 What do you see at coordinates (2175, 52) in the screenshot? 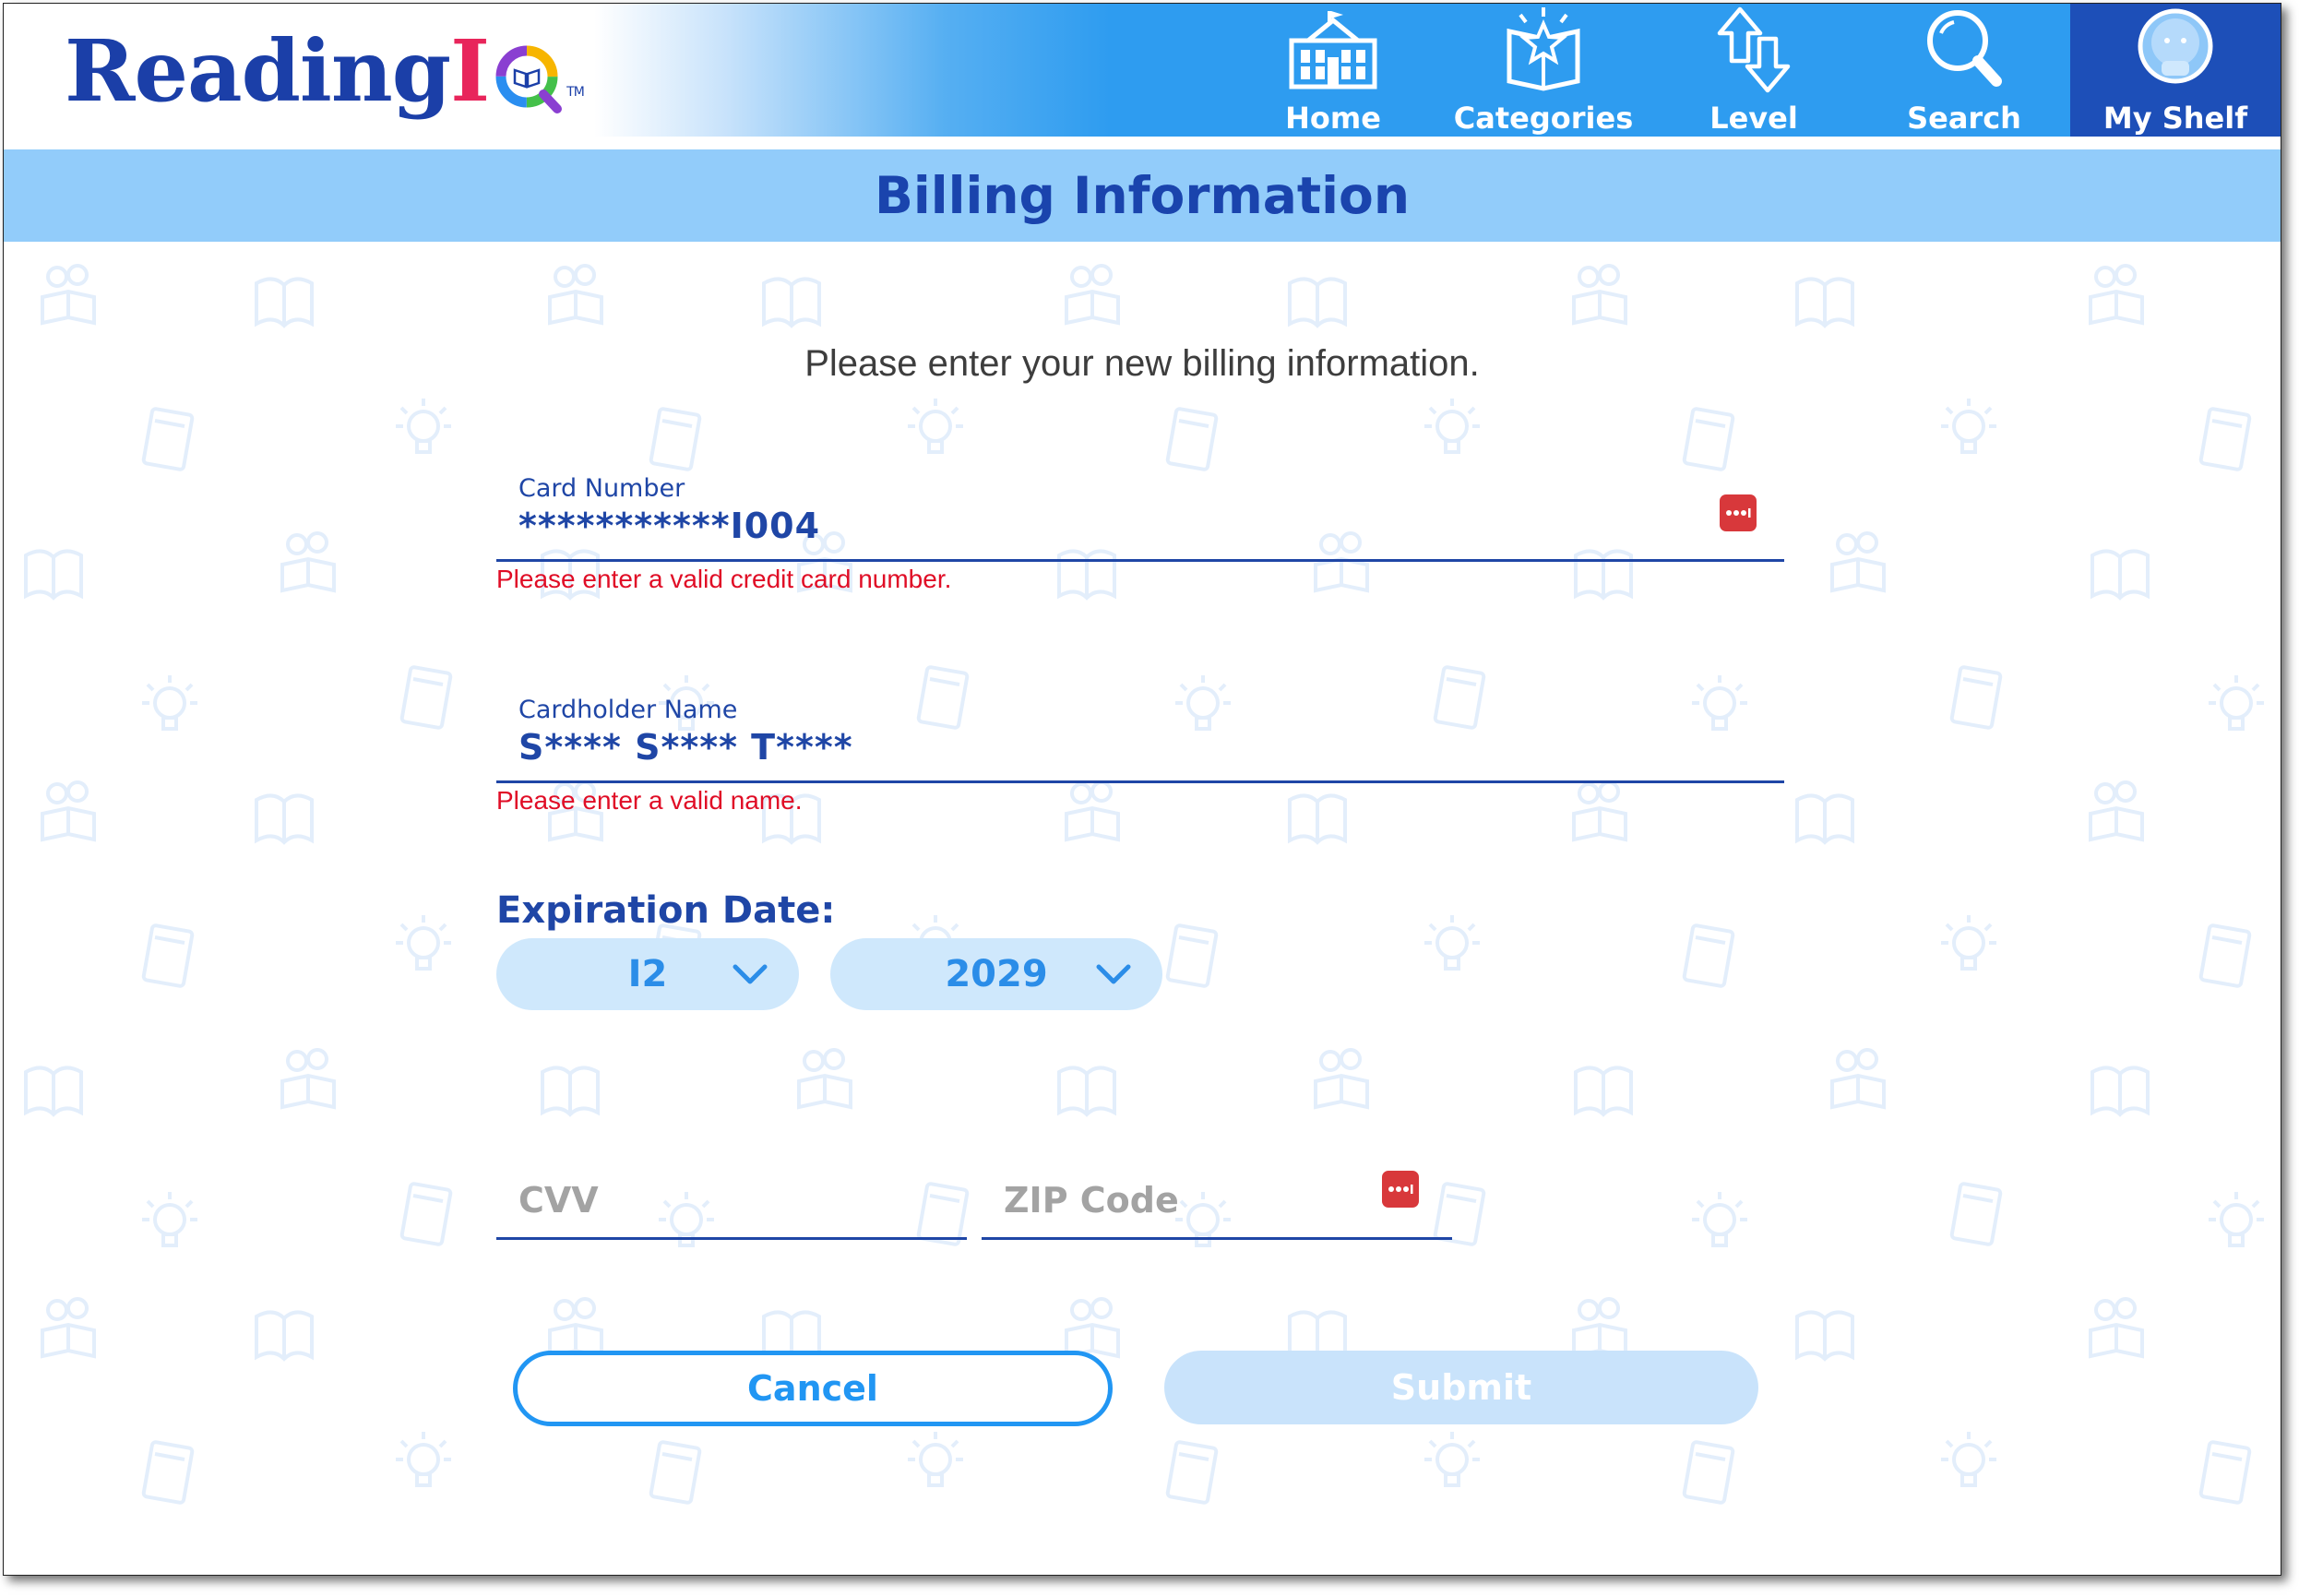
I see `avatar-icon` at bounding box center [2175, 52].